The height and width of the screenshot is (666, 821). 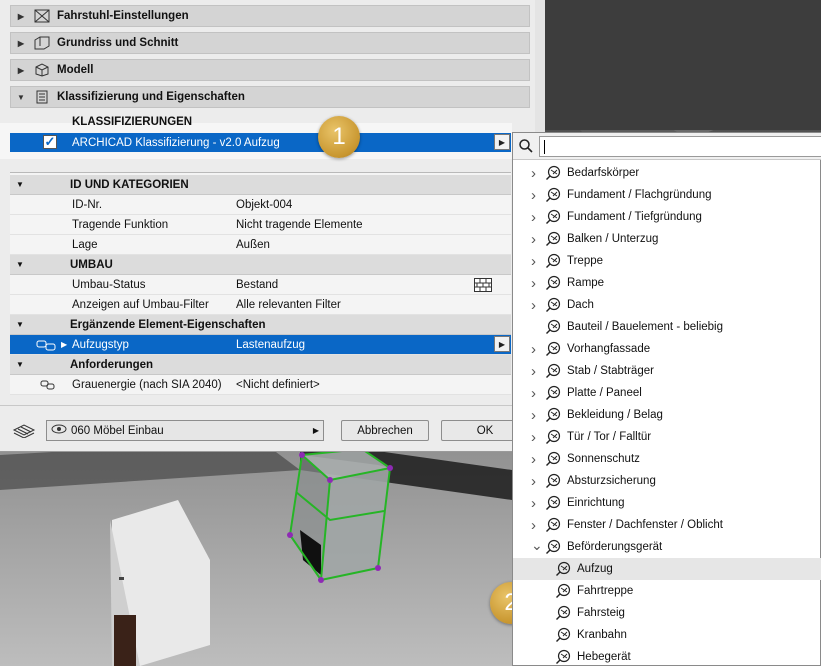 I want to click on tree-item: ⌄ Beförderungsgerät, so click(x=667, y=547).